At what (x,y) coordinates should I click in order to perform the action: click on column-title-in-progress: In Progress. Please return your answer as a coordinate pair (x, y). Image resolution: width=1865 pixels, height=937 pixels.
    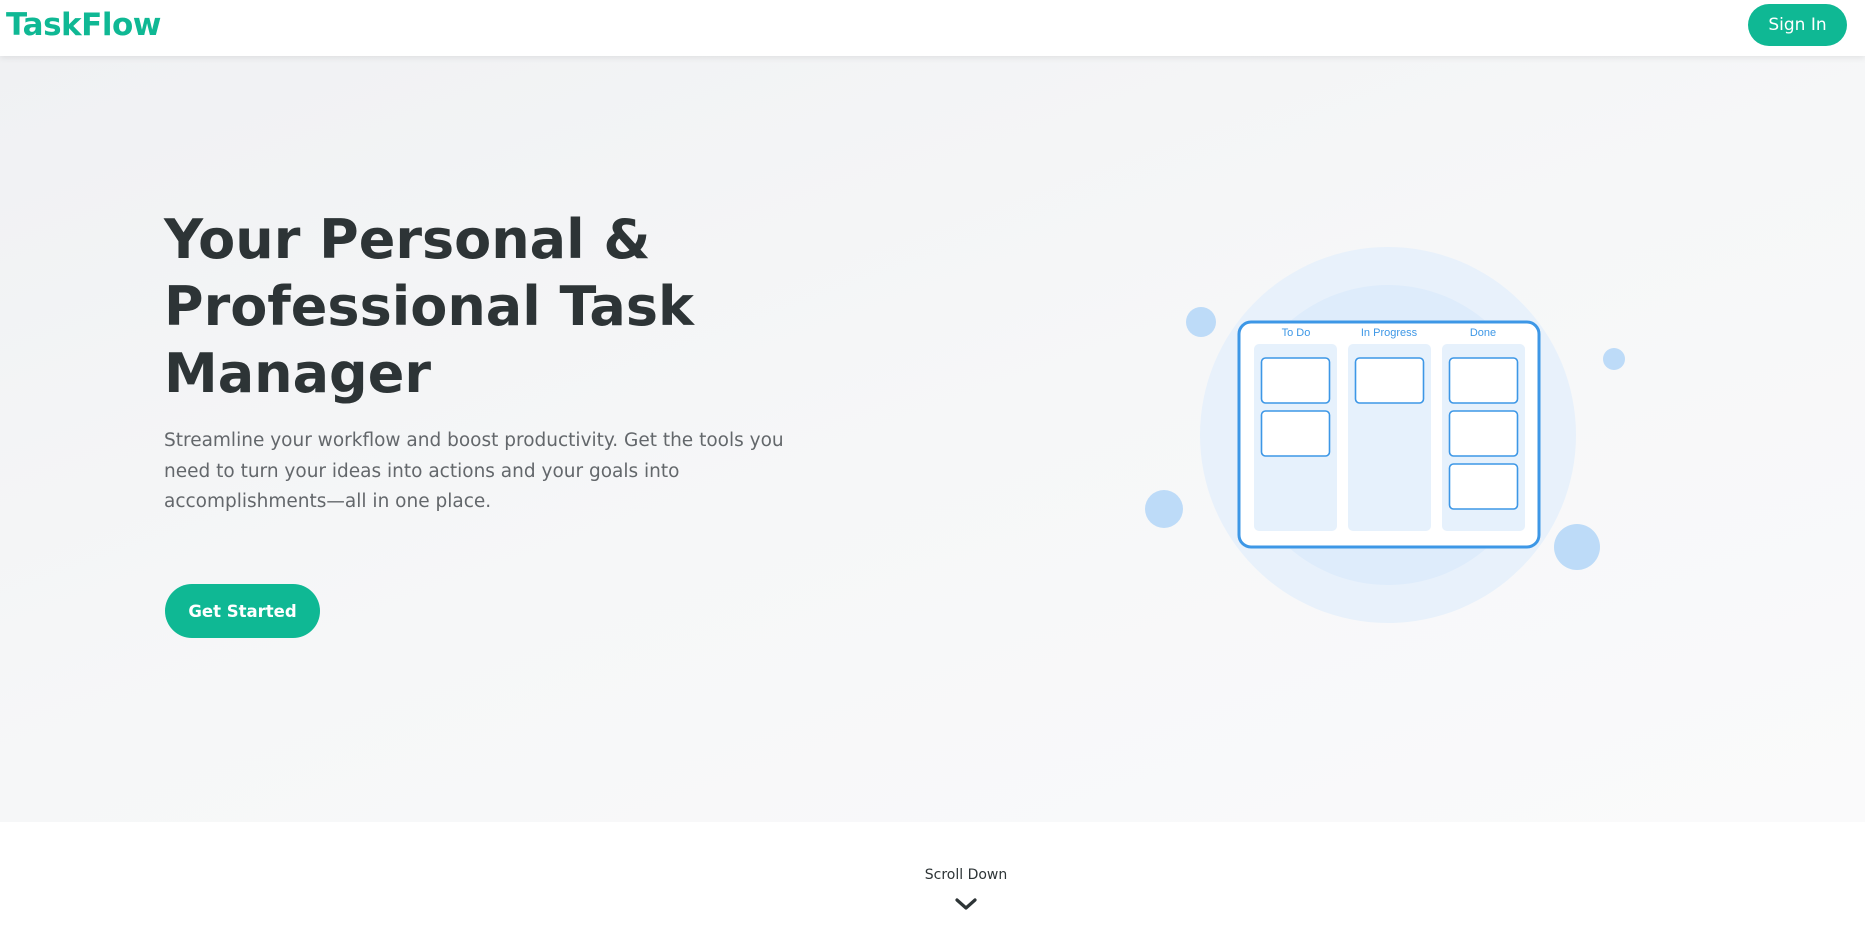
    Looking at the image, I should click on (1389, 333).